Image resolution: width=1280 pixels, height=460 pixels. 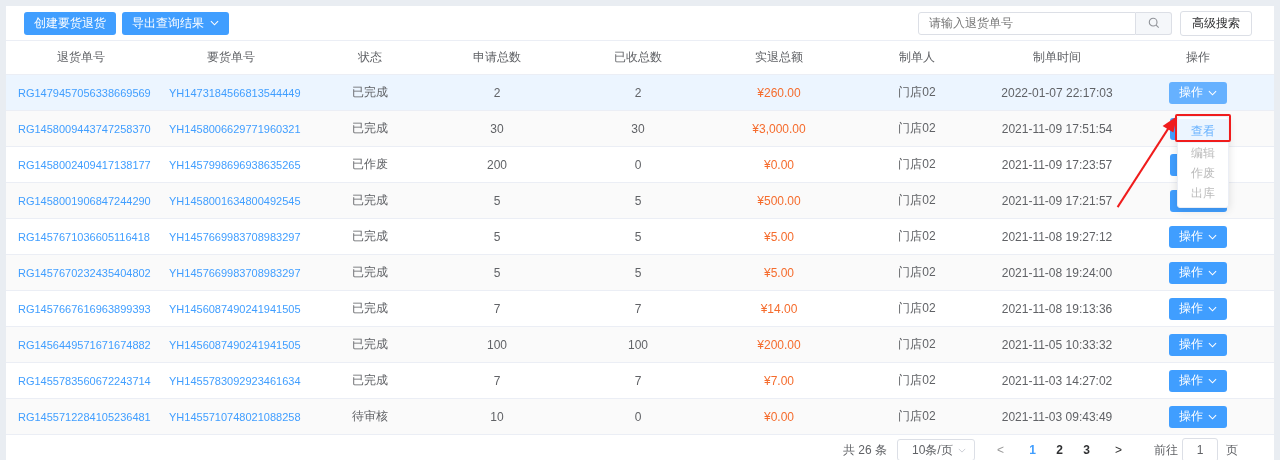 What do you see at coordinates (638, 92) in the screenshot?
I see `received-count: 2` at bounding box center [638, 92].